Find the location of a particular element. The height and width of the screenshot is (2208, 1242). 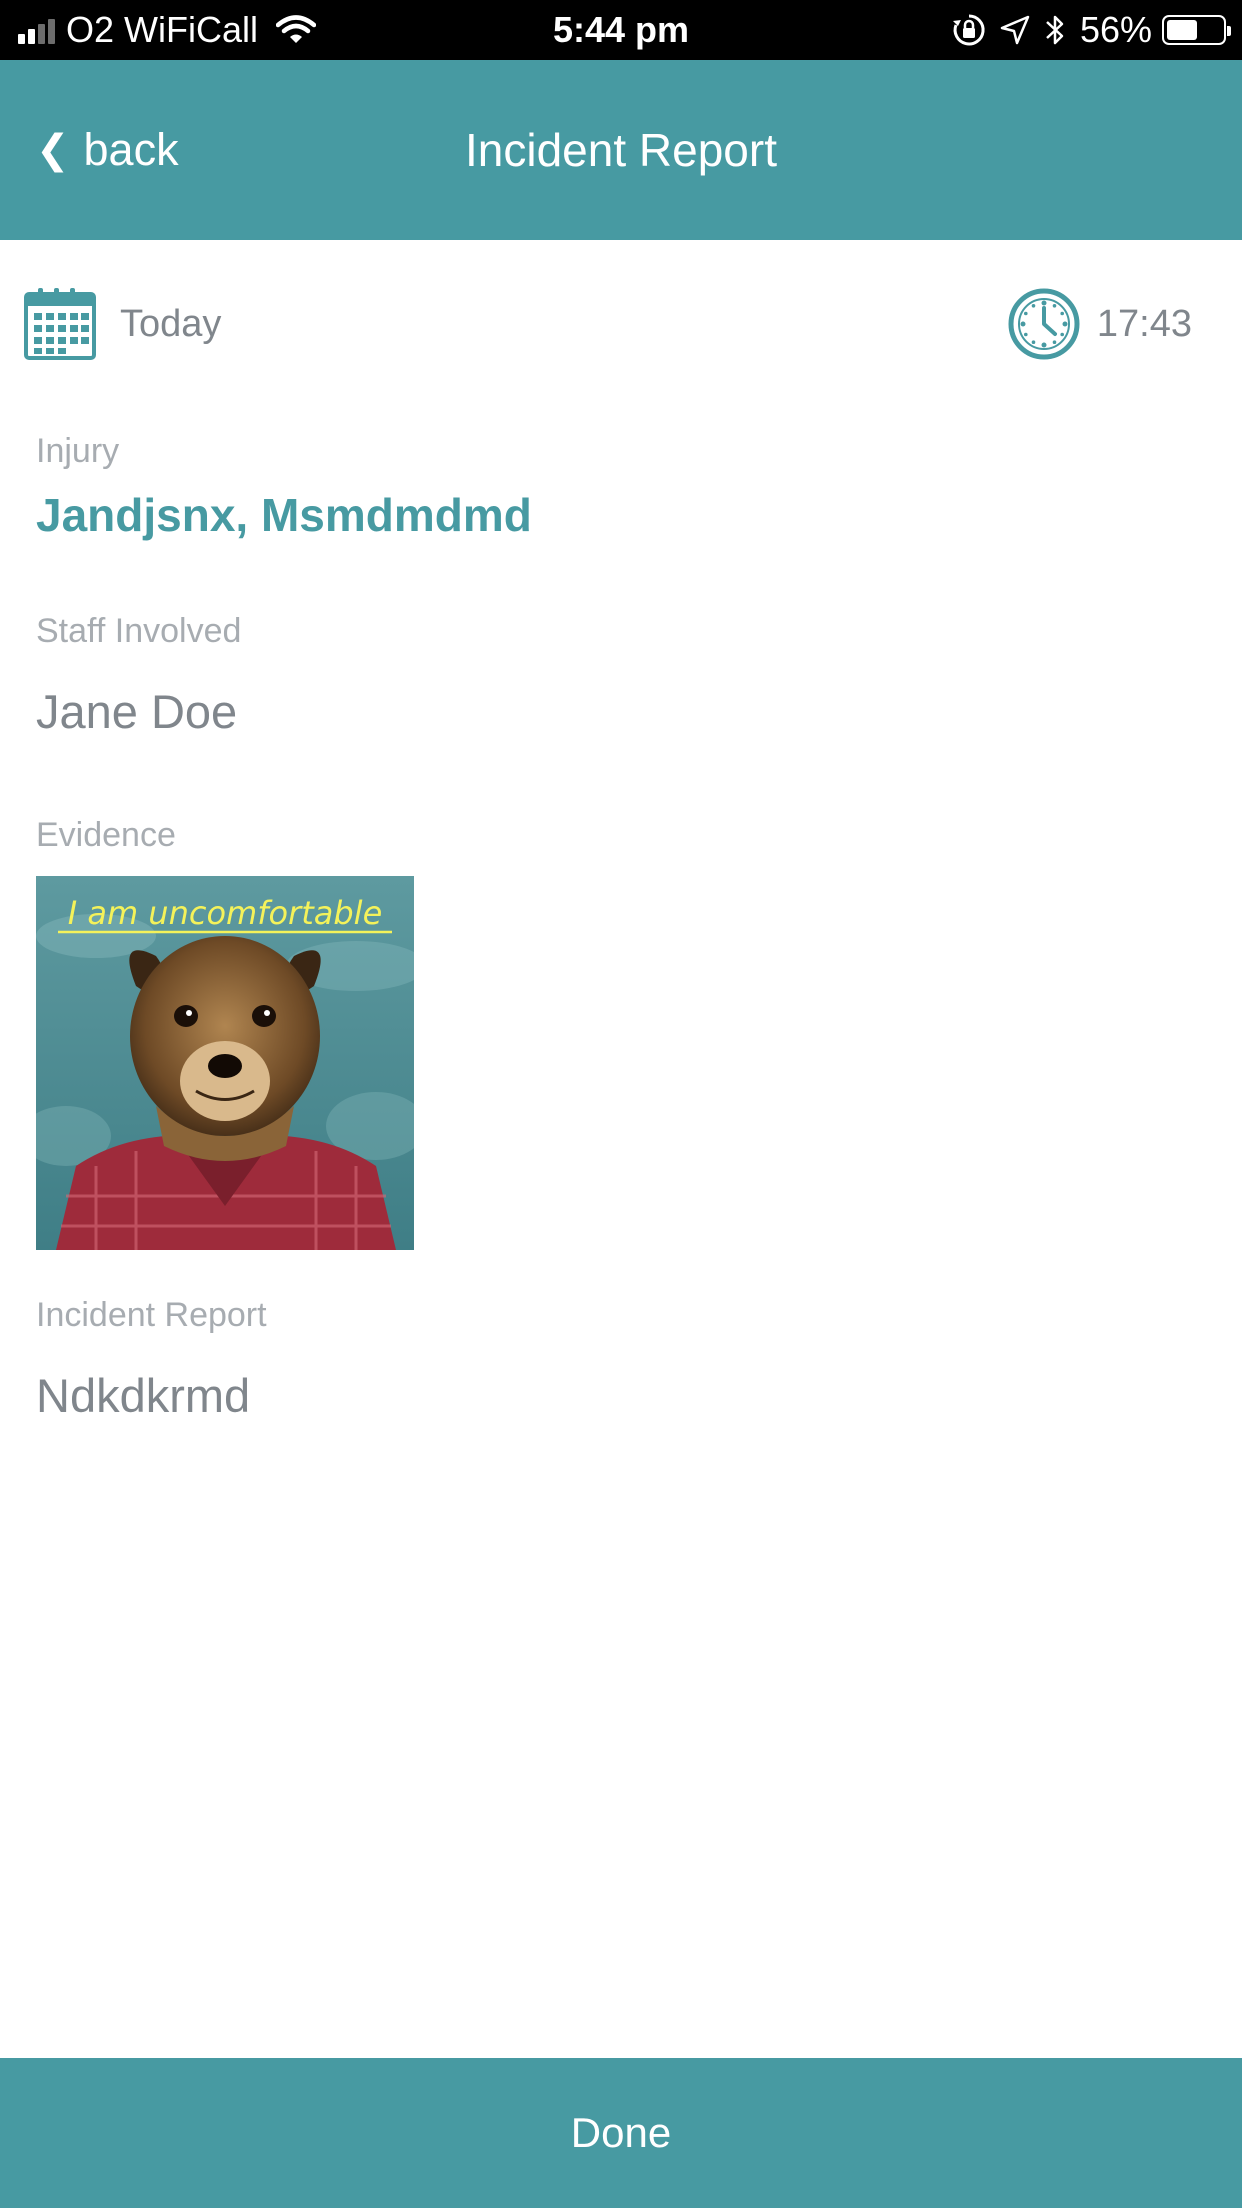

calendar-icon is located at coordinates (60, 325).